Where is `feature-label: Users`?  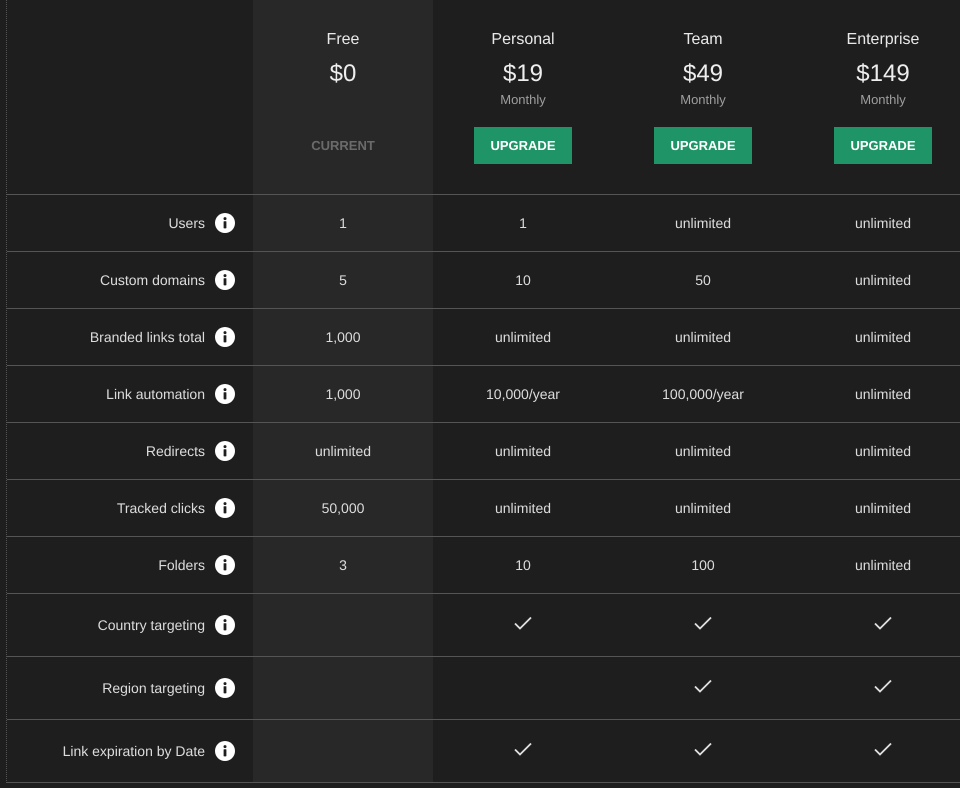 feature-label: Users is located at coordinates (186, 223).